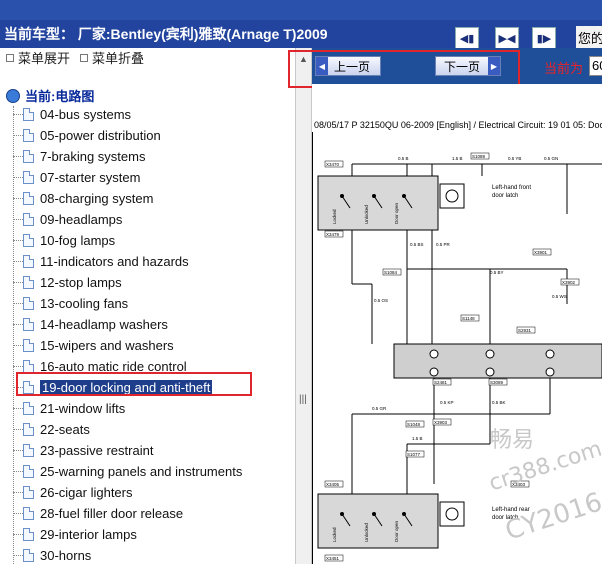 The width and height of the screenshot is (602, 564). I want to click on fit-page-icon: ▶◀, so click(507, 38).